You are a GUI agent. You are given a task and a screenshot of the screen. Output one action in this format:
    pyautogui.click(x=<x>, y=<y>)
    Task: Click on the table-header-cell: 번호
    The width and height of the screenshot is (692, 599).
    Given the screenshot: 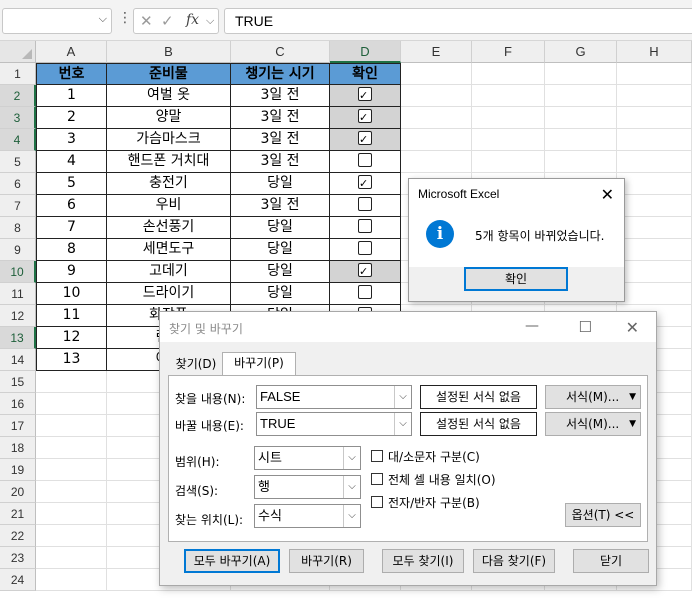 What is the action you would take?
    pyautogui.click(x=71, y=74)
    